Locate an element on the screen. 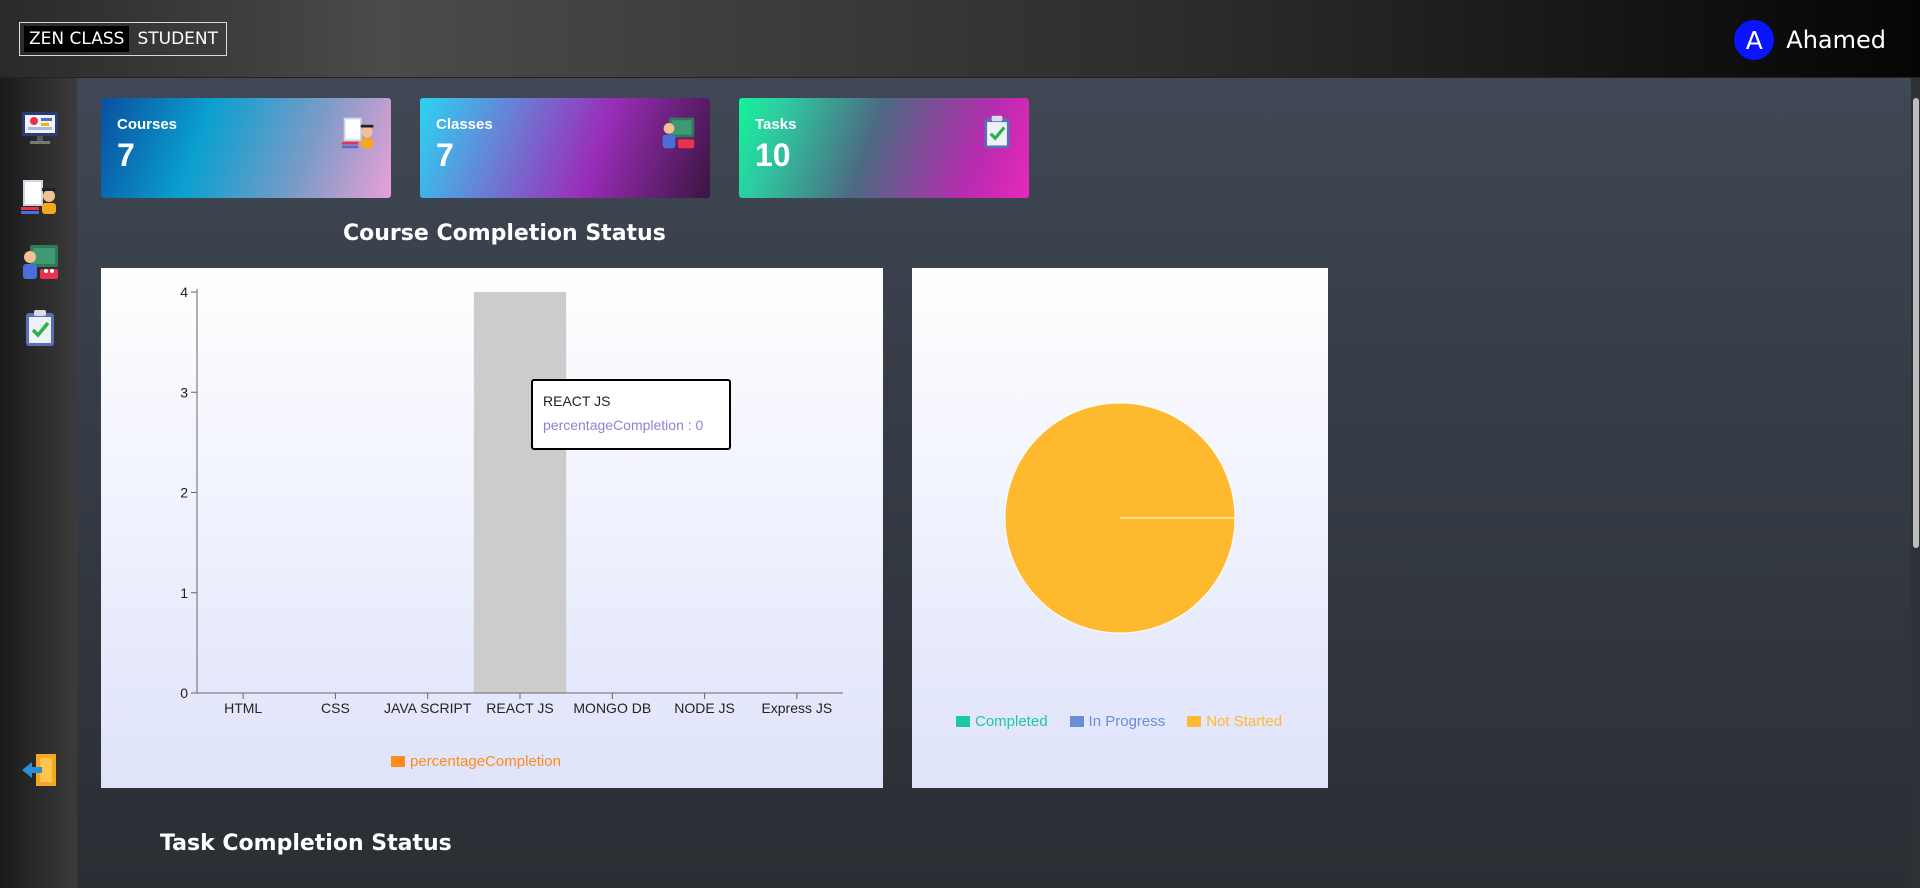 The height and width of the screenshot is (888, 1920). classes-card: Classes 7 is located at coordinates (565, 148).